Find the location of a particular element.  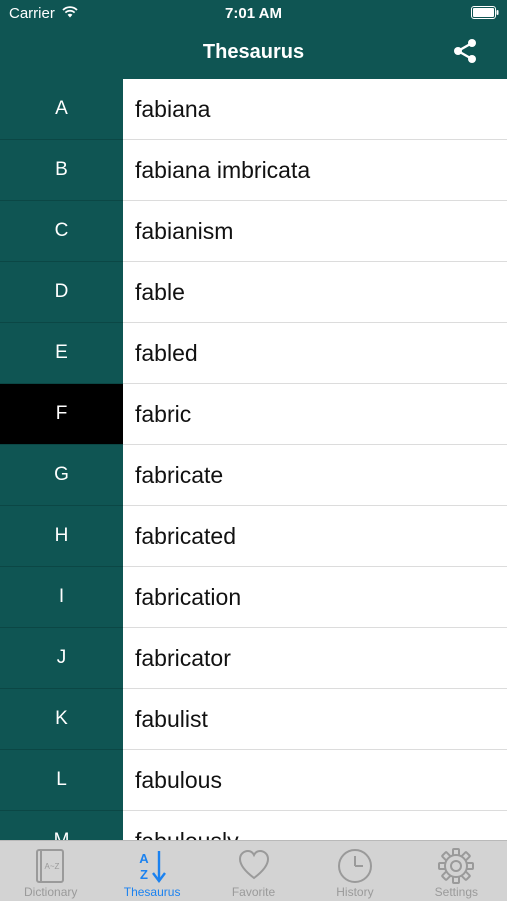

tab-history: History is located at coordinates (354, 871).